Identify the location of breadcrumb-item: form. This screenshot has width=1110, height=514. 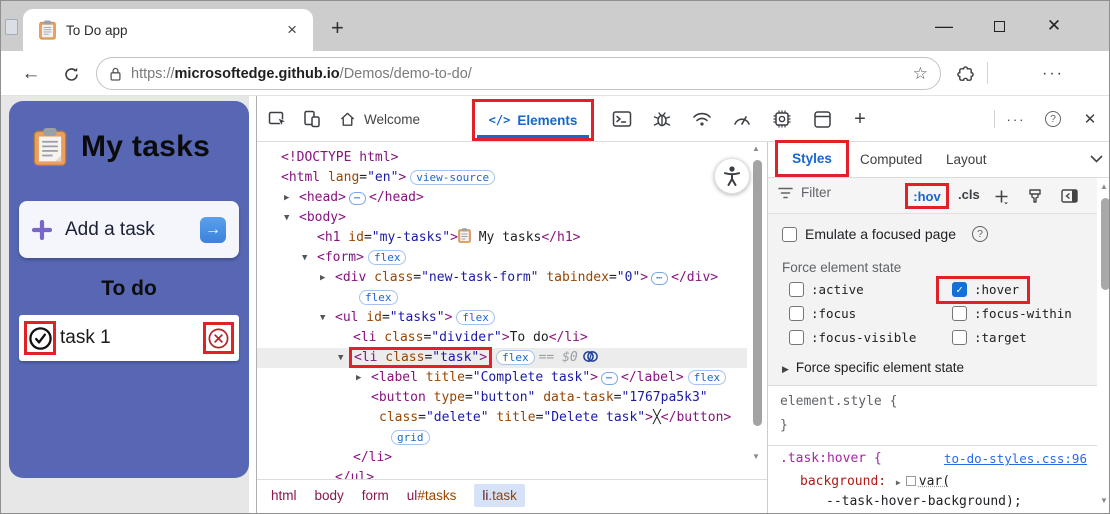
(375, 495).